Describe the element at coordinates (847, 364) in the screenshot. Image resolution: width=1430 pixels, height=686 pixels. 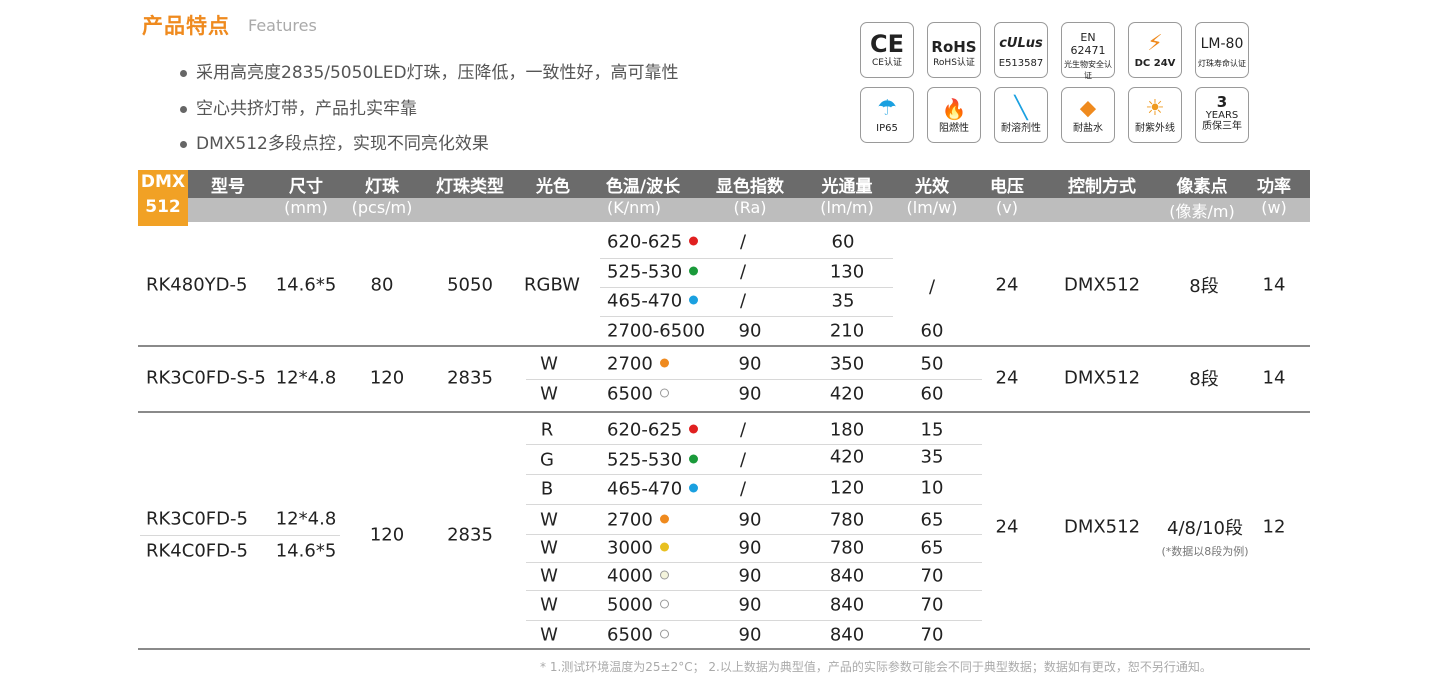
I see `cell-flux: 350` at that location.